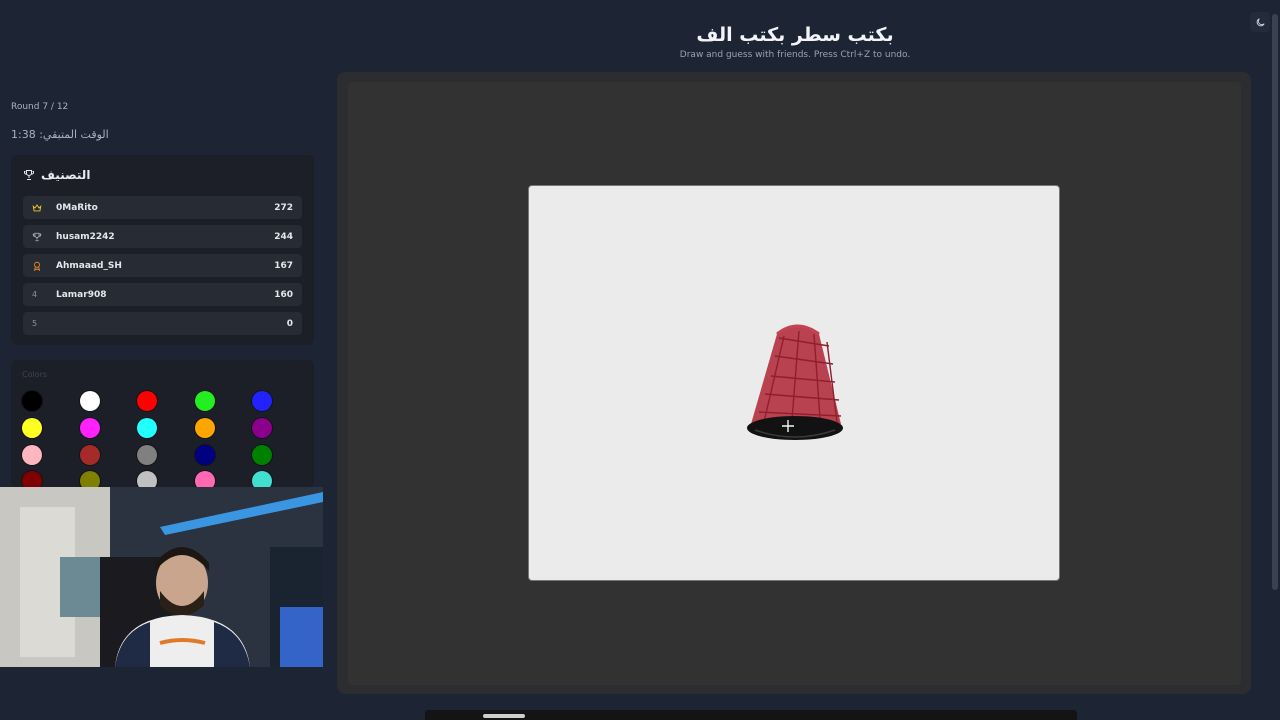 The width and height of the screenshot is (1280, 720). I want to click on page-title: بكتب سطر بكتب الف, so click(795, 35).